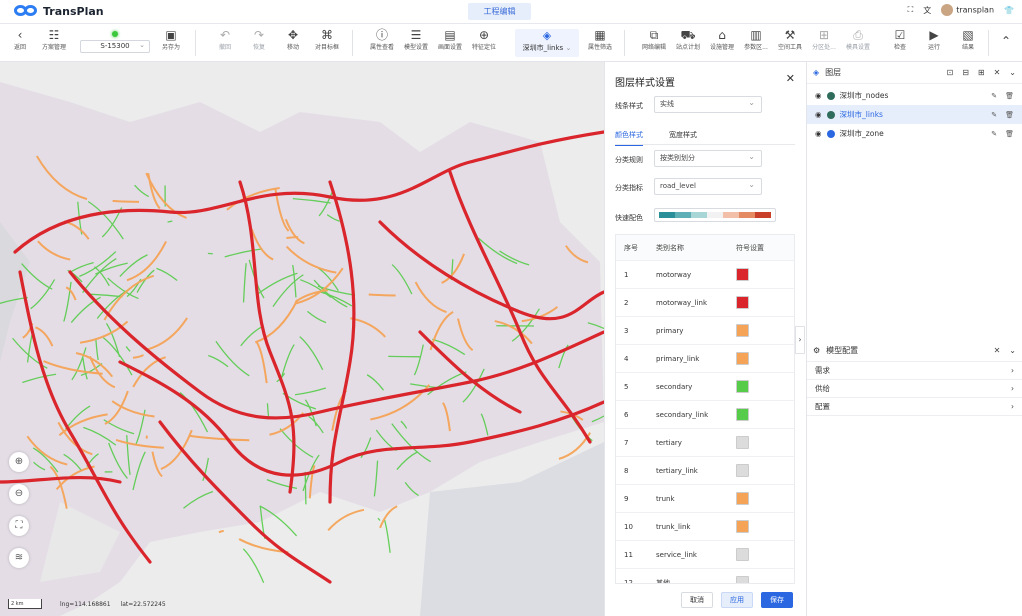 The image size is (1022, 616). I want to click on fit-extent-button: ⛶, so click(19, 526).